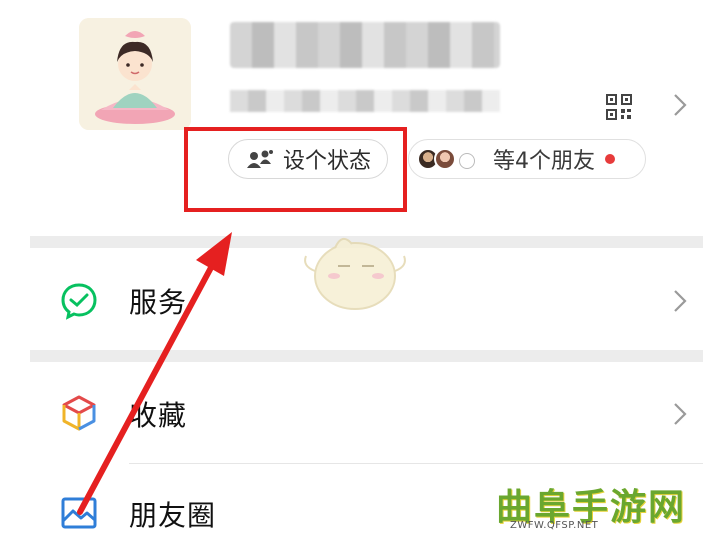 The image size is (703, 540). I want to click on menu-label-service: 服务, so click(158, 302).